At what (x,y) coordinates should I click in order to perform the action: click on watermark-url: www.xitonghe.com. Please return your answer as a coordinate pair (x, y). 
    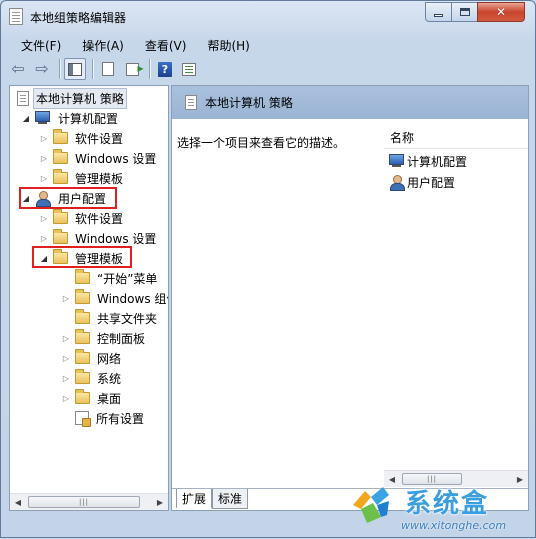
    Looking at the image, I should click on (454, 525).